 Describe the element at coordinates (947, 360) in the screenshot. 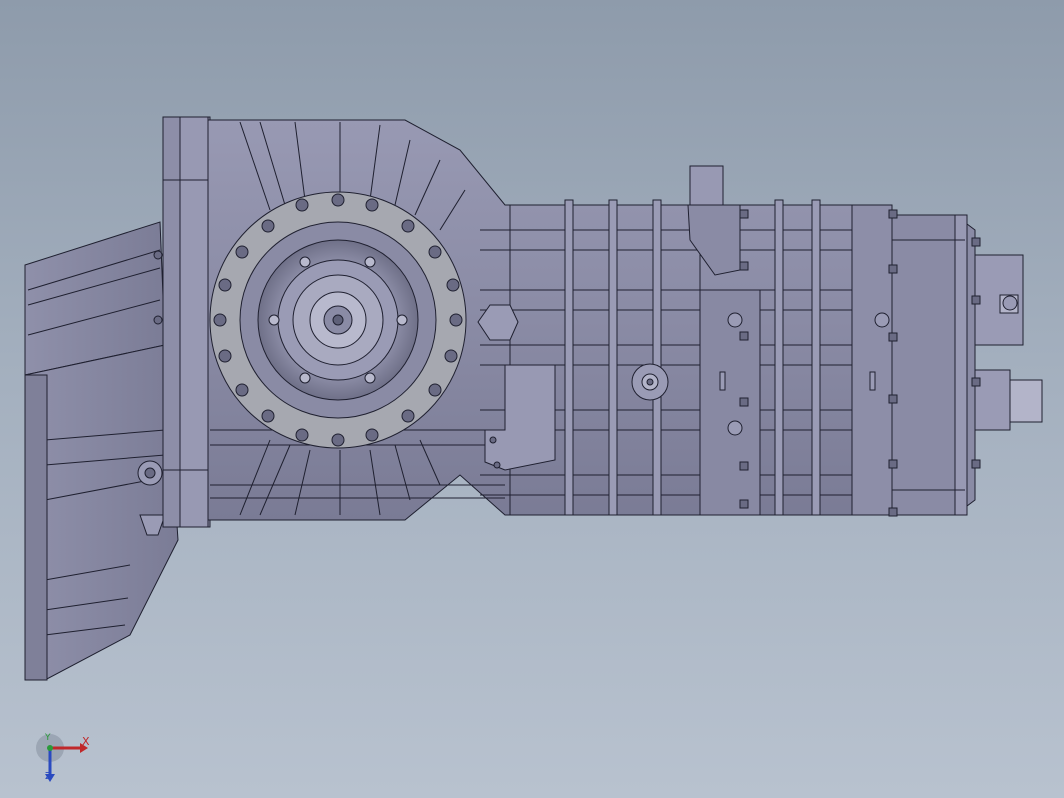

I see `rear-housing` at that location.